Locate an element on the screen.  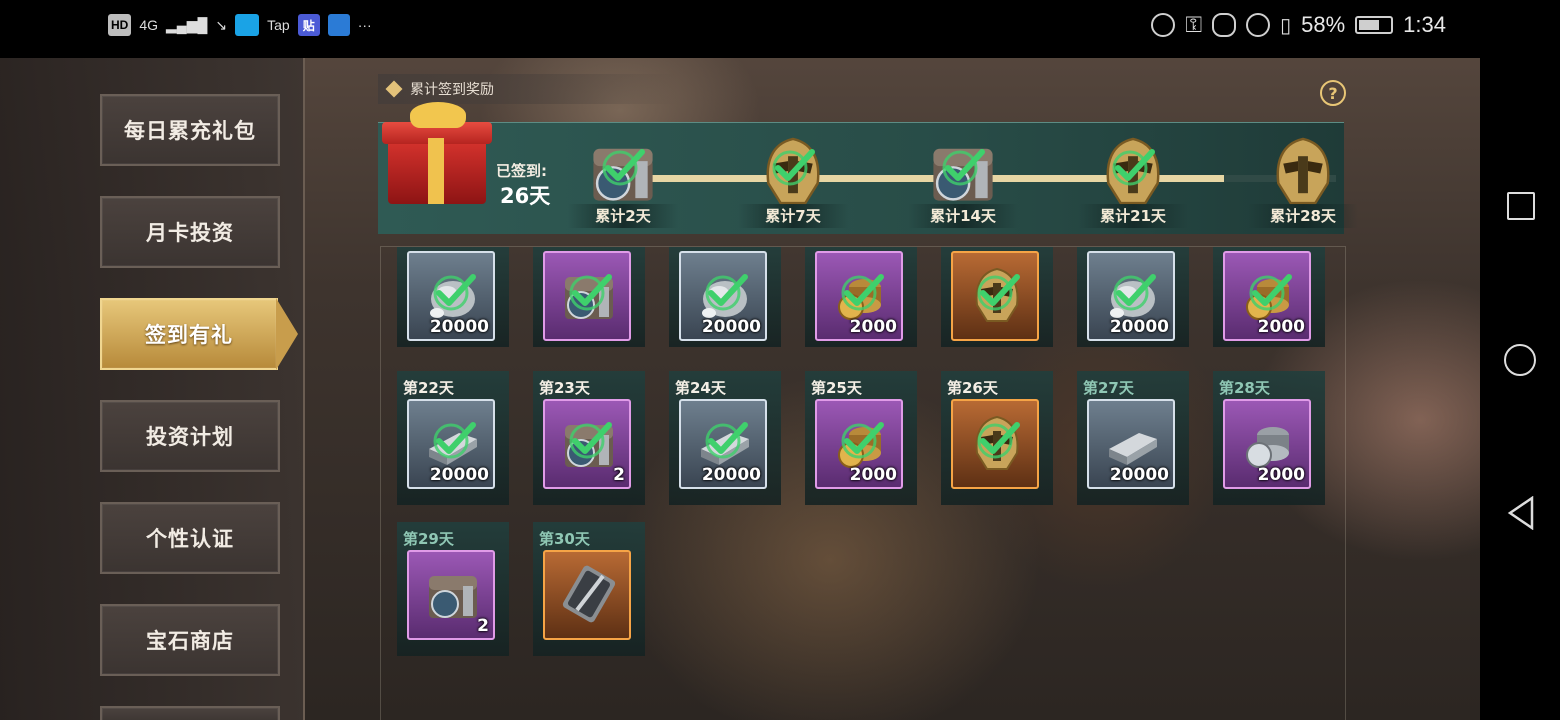
day-label: 第24天 is located at coordinates (700, 388).